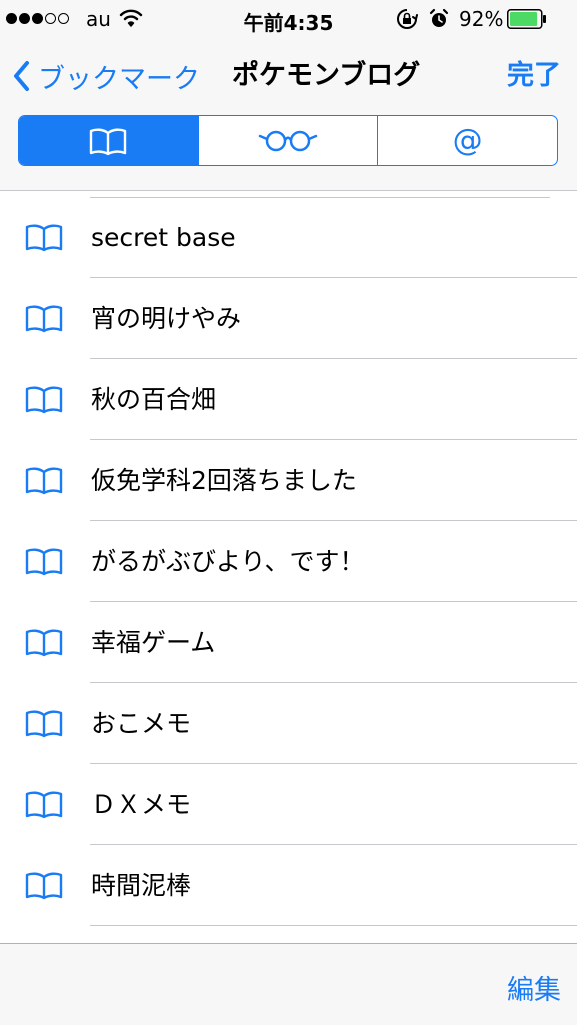 The height and width of the screenshot is (1025, 577). What do you see at coordinates (154, 399) in the screenshot?
I see `bookmark-title: 秋の百合畑` at bounding box center [154, 399].